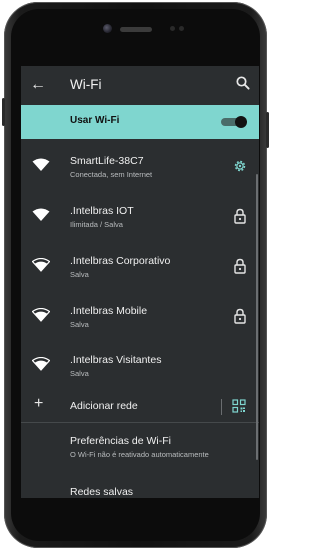  Describe the element at coordinates (140, 122) in the screenshot. I see `wifi-toggle-row: Usar Wi-Fi` at that location.